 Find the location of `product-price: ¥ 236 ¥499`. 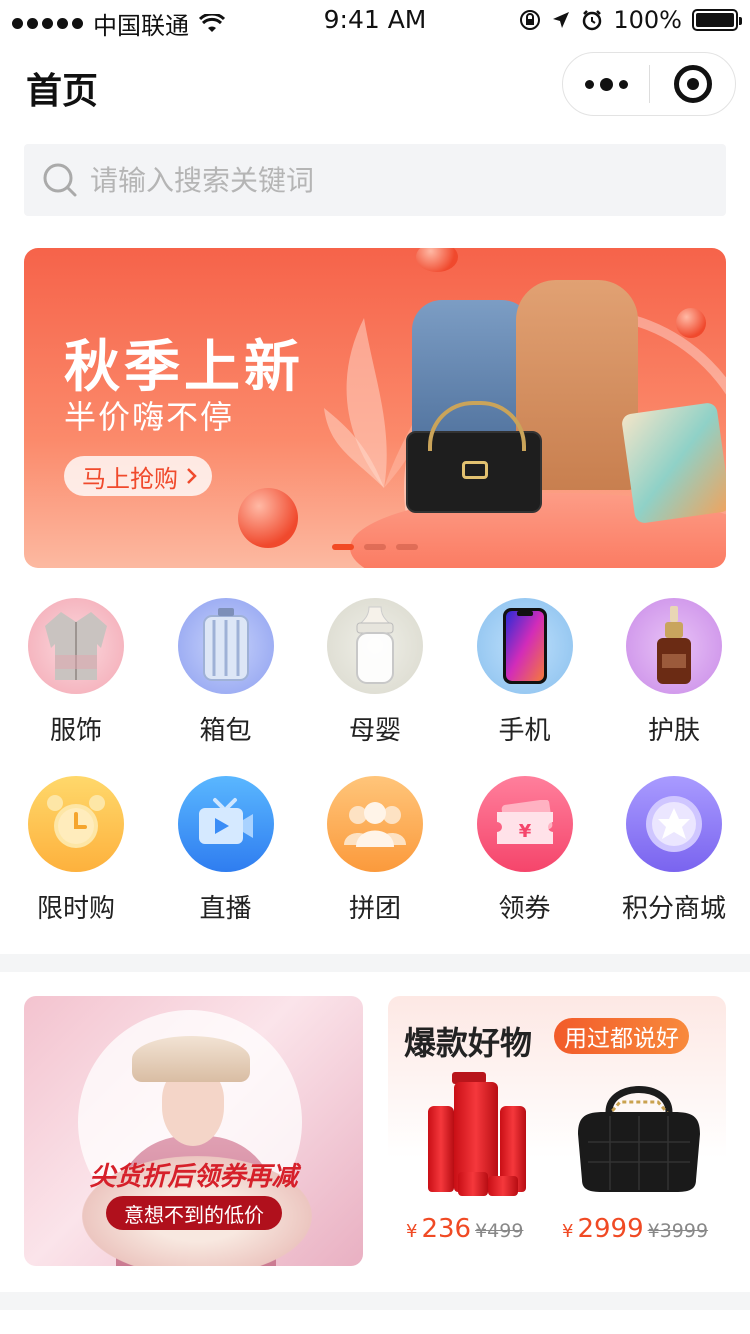

product-price: ¥ 236 ¥499 is located at coordinates (464, 1229).